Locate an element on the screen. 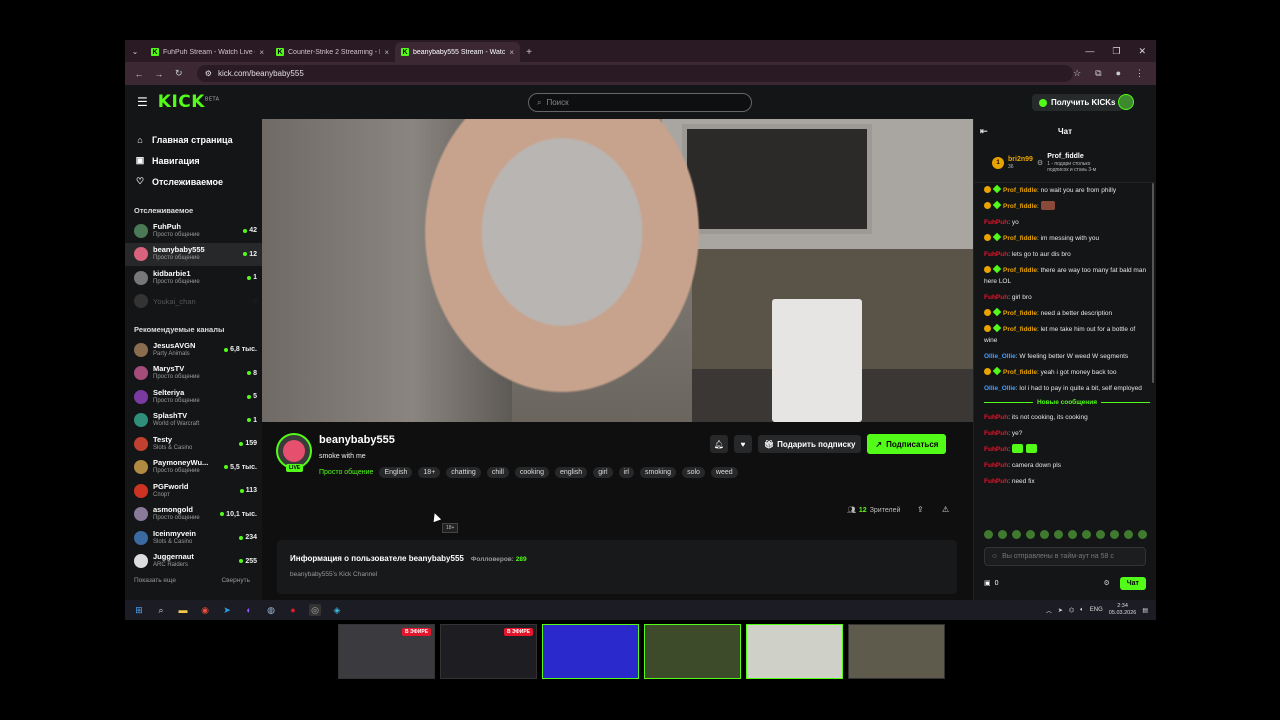 The image size is (1280, 720). stream-tag: English is located at coordinates (396, 472).